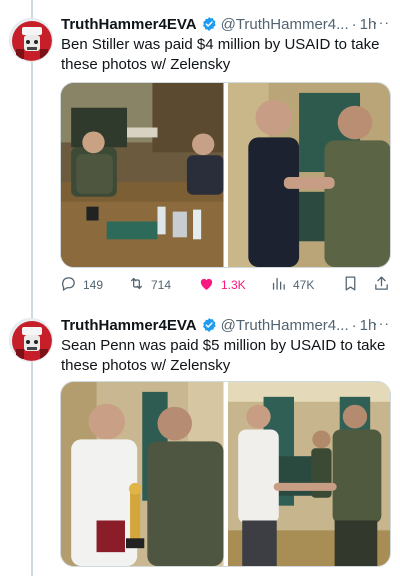 The height and width of the screenshot is (576, 400). What do you see at coordinates (233, 285) in the screenshot?
I see `like-count: 1.3K` at bounding box center [233, 285].